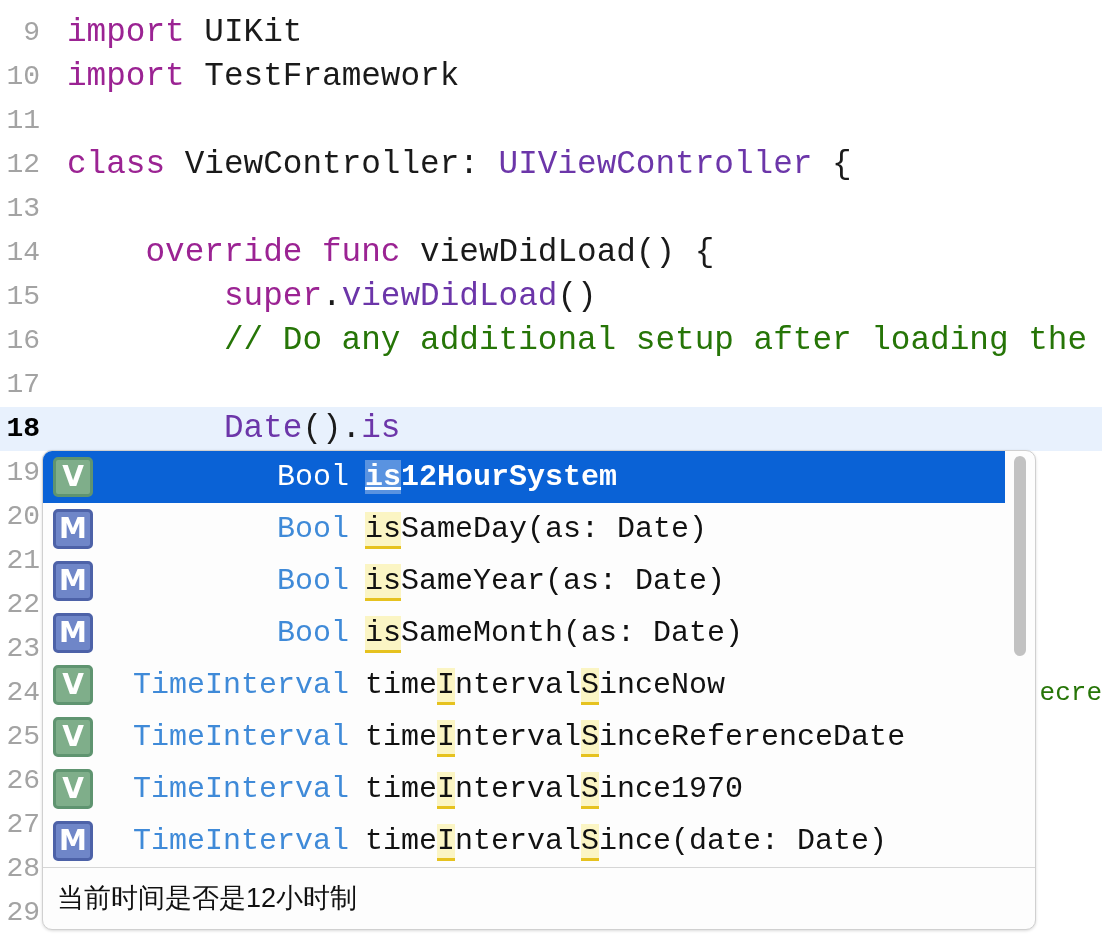 The height and width of the screenshot is (946, 1102). Describe the element at coordinates (22, 693) in the screenshot. I see `line-number: 24` at that location.